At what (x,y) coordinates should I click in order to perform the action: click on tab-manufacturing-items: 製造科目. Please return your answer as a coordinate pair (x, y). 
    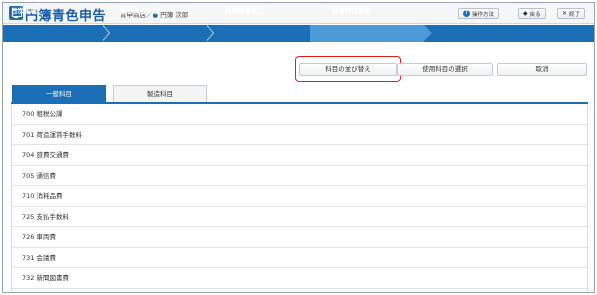
    Looking at the image, I should click on (160, 93).